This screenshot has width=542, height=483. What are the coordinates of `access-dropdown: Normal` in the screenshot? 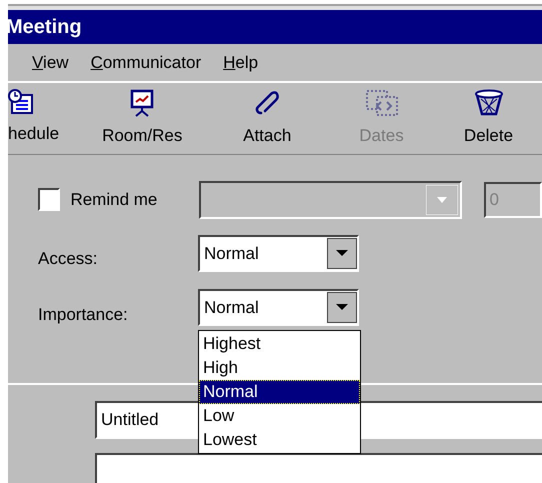 It's located at (278, 253).